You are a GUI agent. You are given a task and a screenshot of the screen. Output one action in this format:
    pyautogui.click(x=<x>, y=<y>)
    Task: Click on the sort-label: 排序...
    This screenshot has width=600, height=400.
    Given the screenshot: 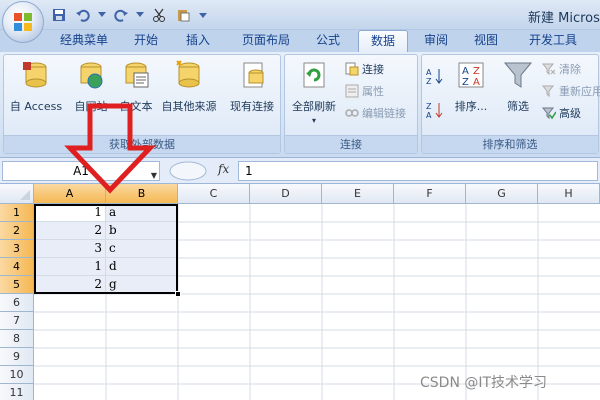 What is the action you would take?
    pyautogui.click(x=471, y=106)
    